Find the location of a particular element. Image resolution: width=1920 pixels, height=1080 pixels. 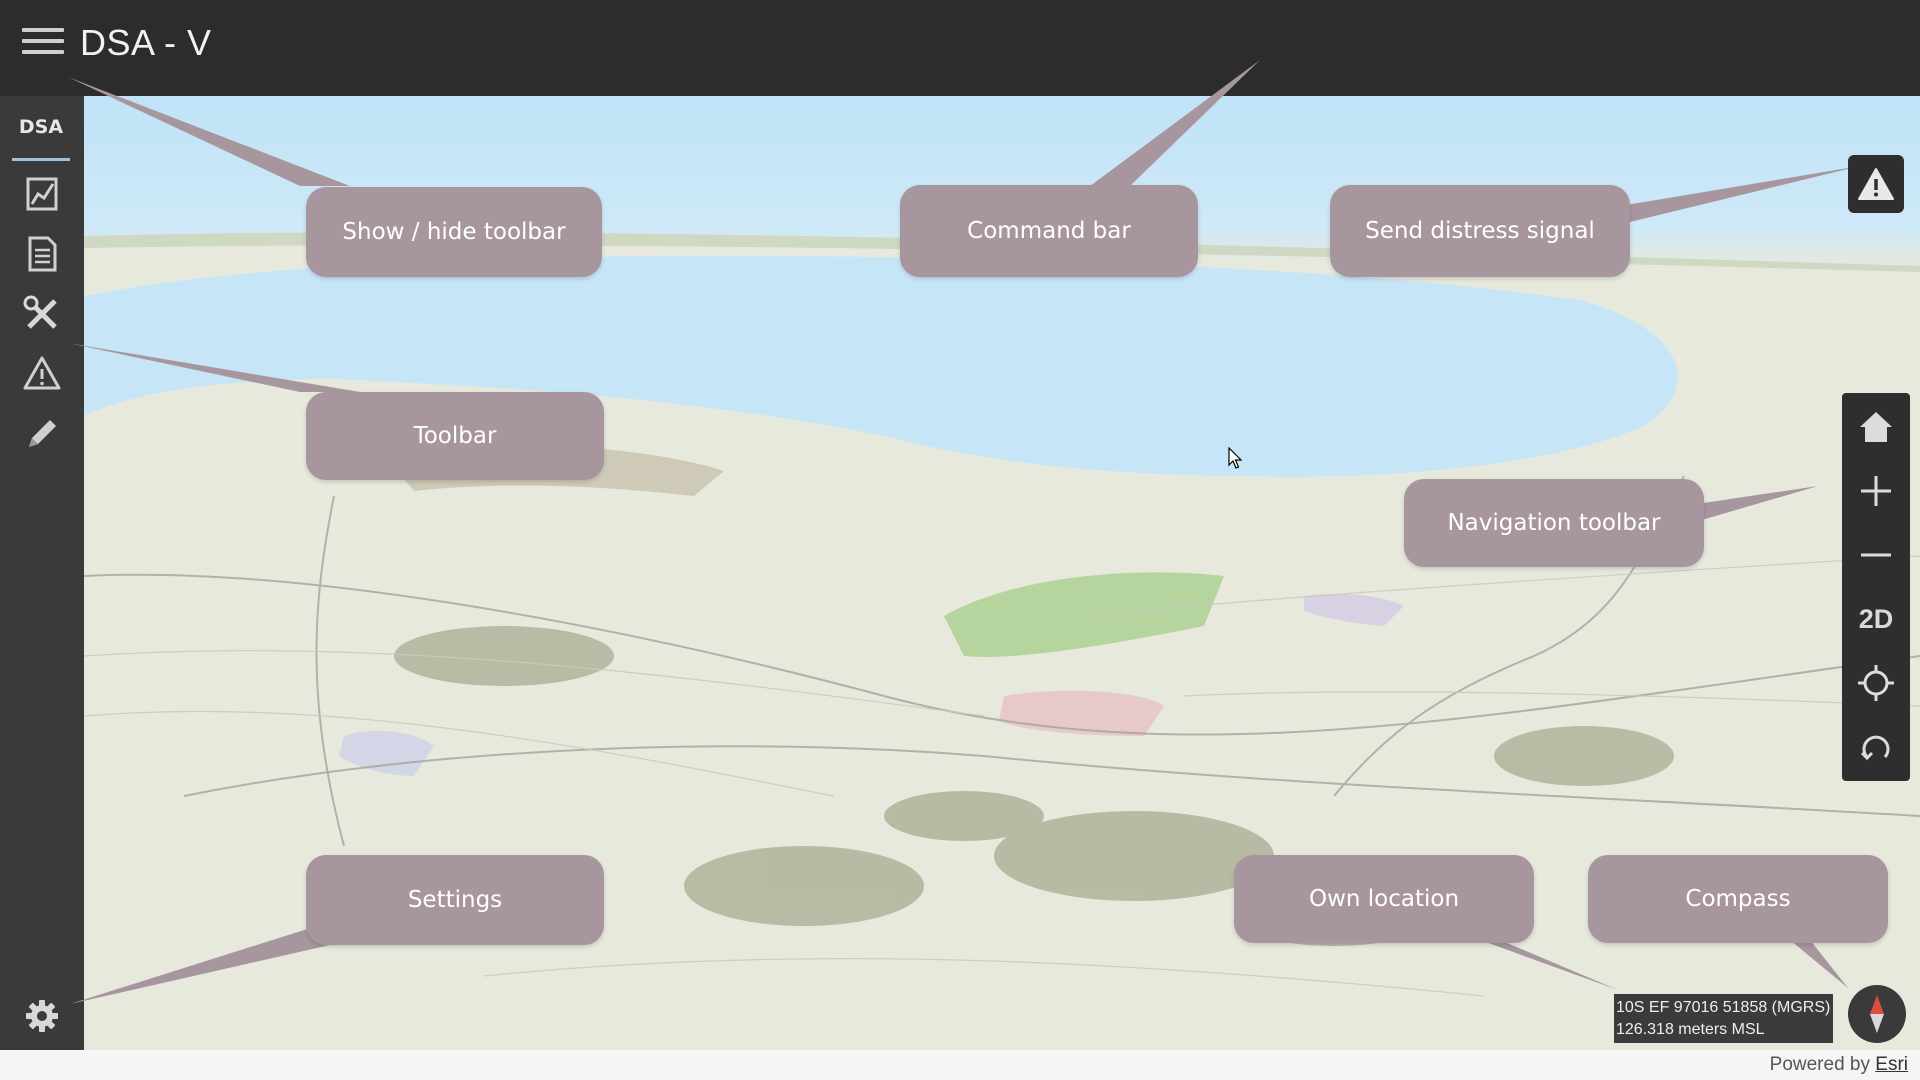

esri-link: Esri is located at coordinates (1891, 1064).